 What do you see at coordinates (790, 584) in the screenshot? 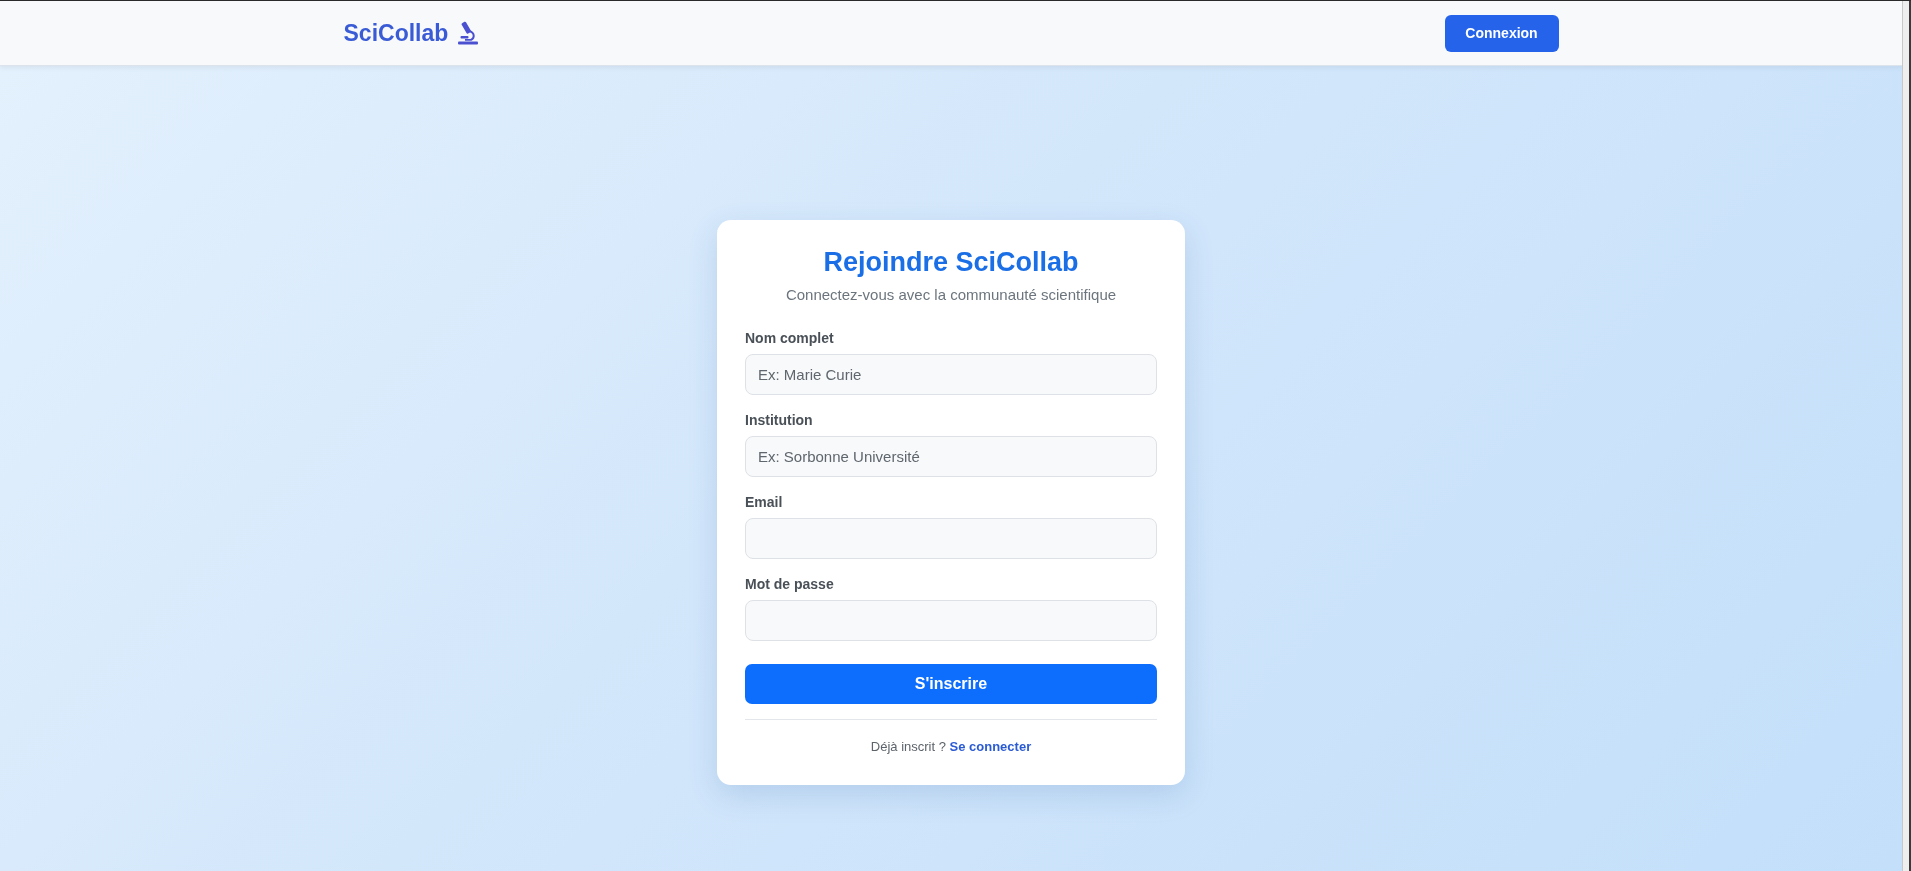
I see `field-label: Mot de passe` at bounding box center [790, 584].